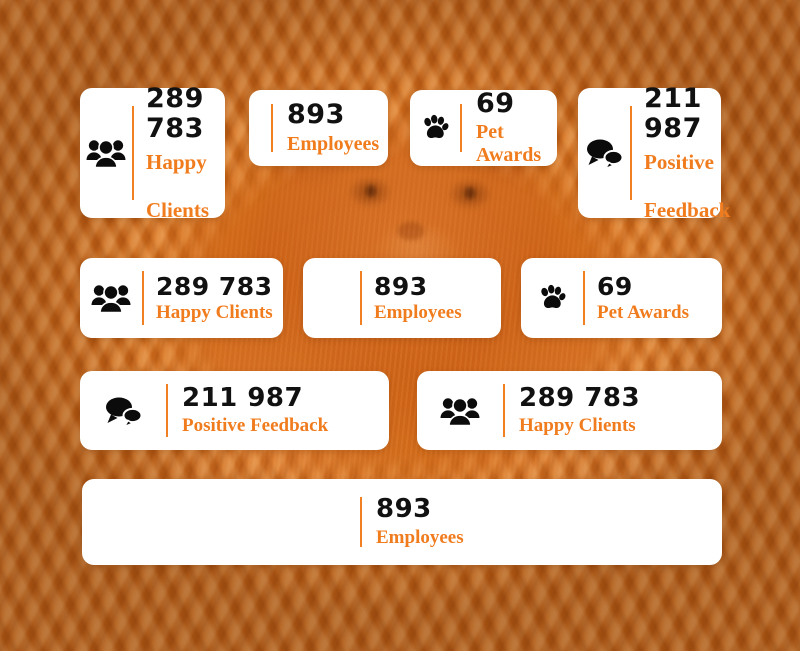 This screenshot has width=800, height=651. I want to click on stat-card-pet-awards-compact: 69 Pet Awards, so click(483, 127).